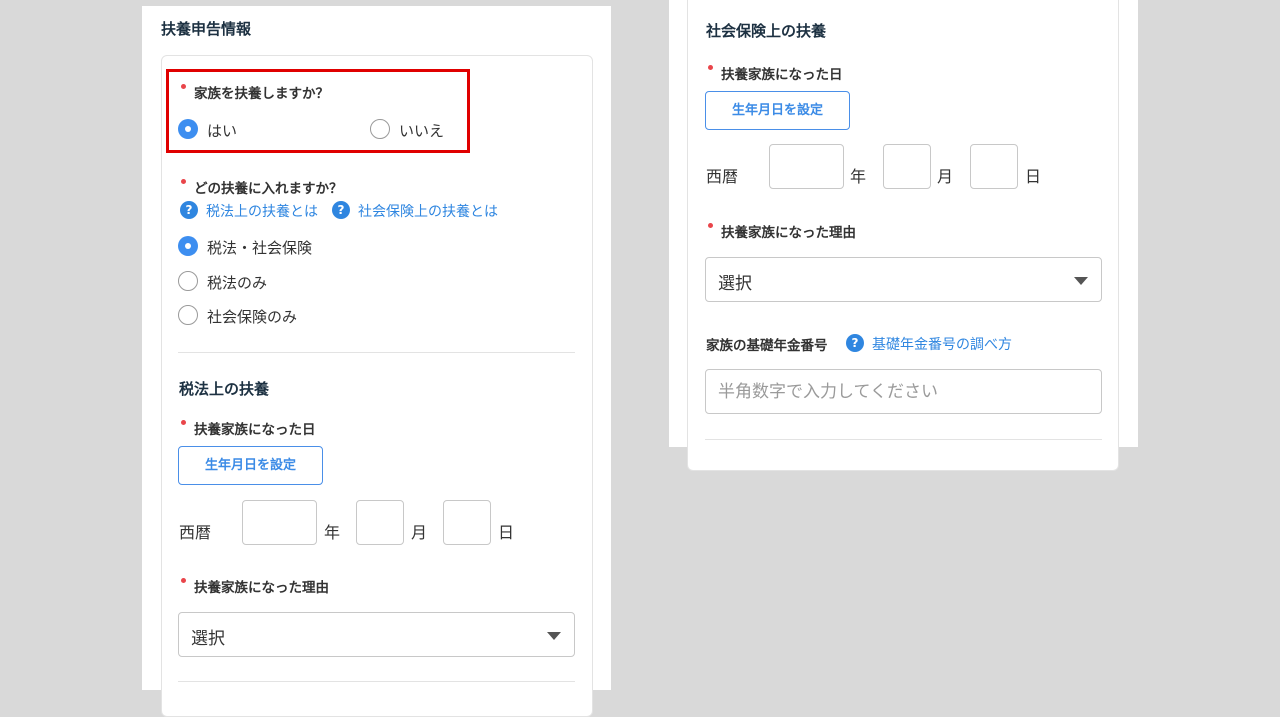 The height and width of the screenshot is (717, 1280). I want to click on social-date-label: 扶養家族になった日, so click(782, 75).